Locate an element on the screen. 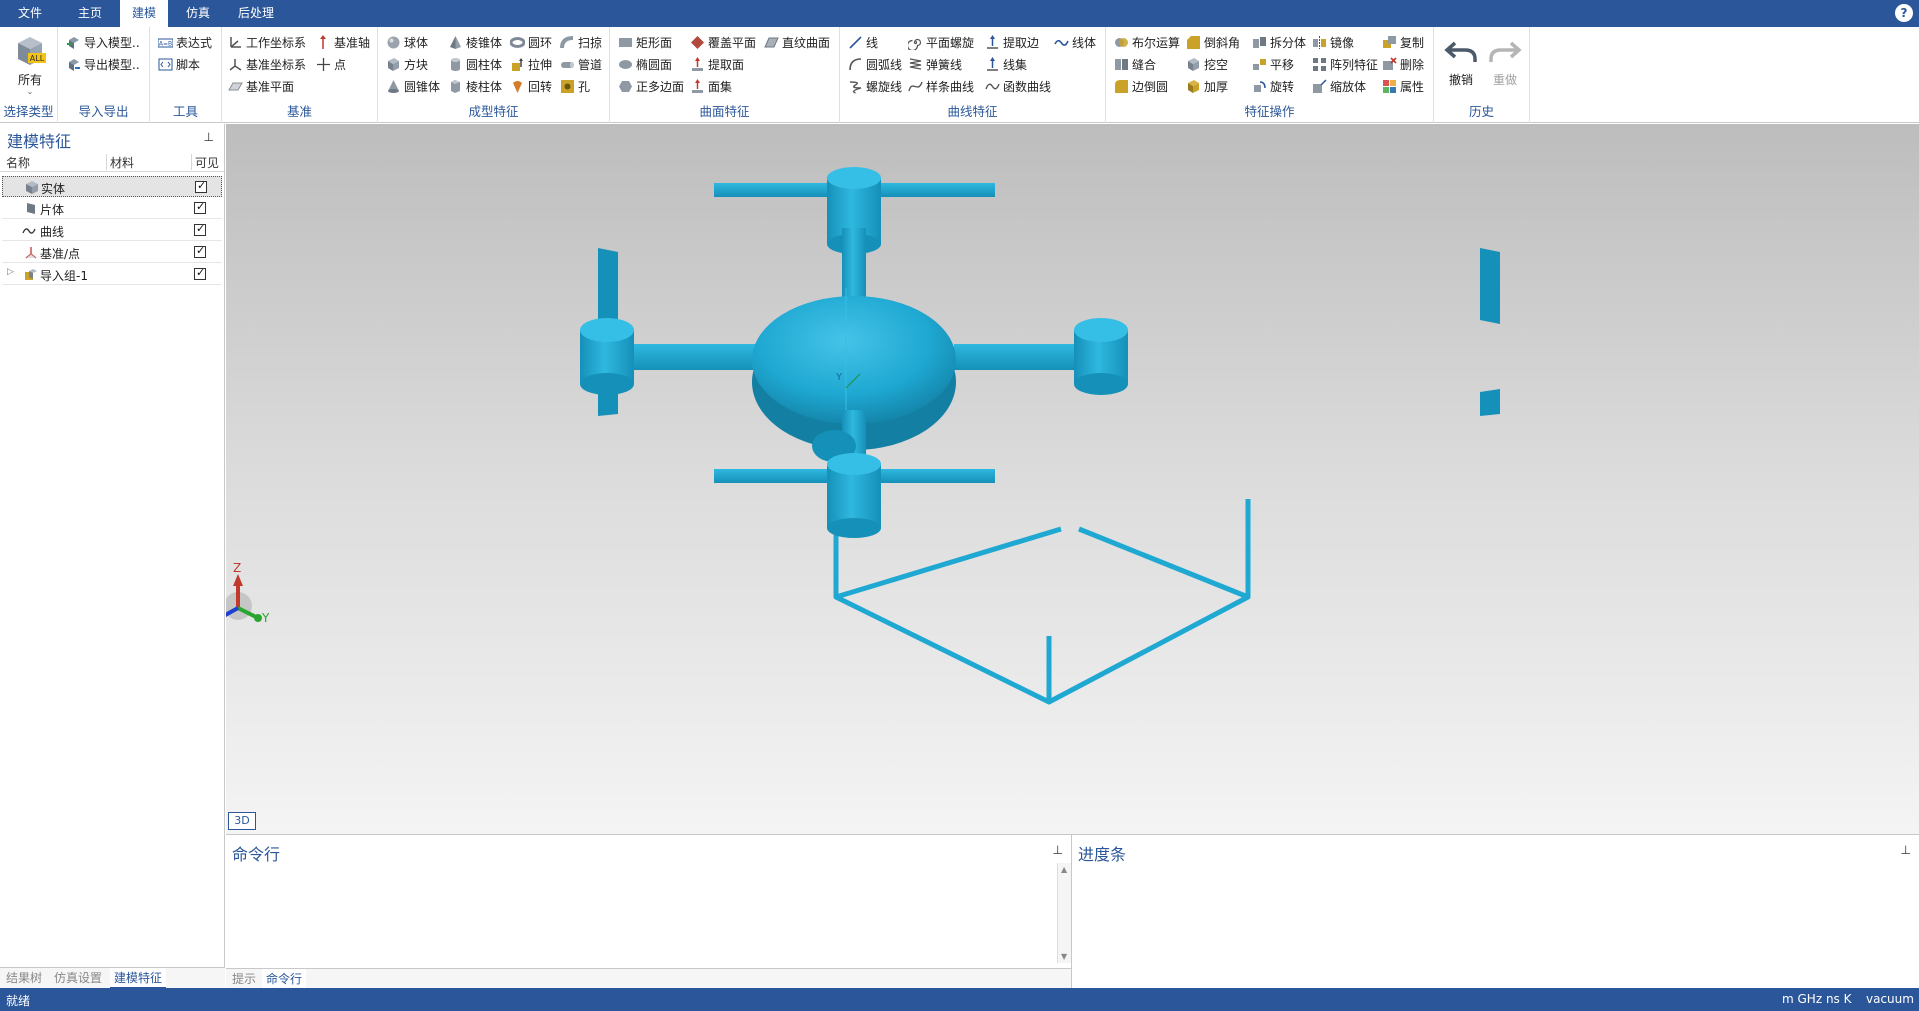  chamfer-button: 倒斜角 is located at coordinates (1213, 43).